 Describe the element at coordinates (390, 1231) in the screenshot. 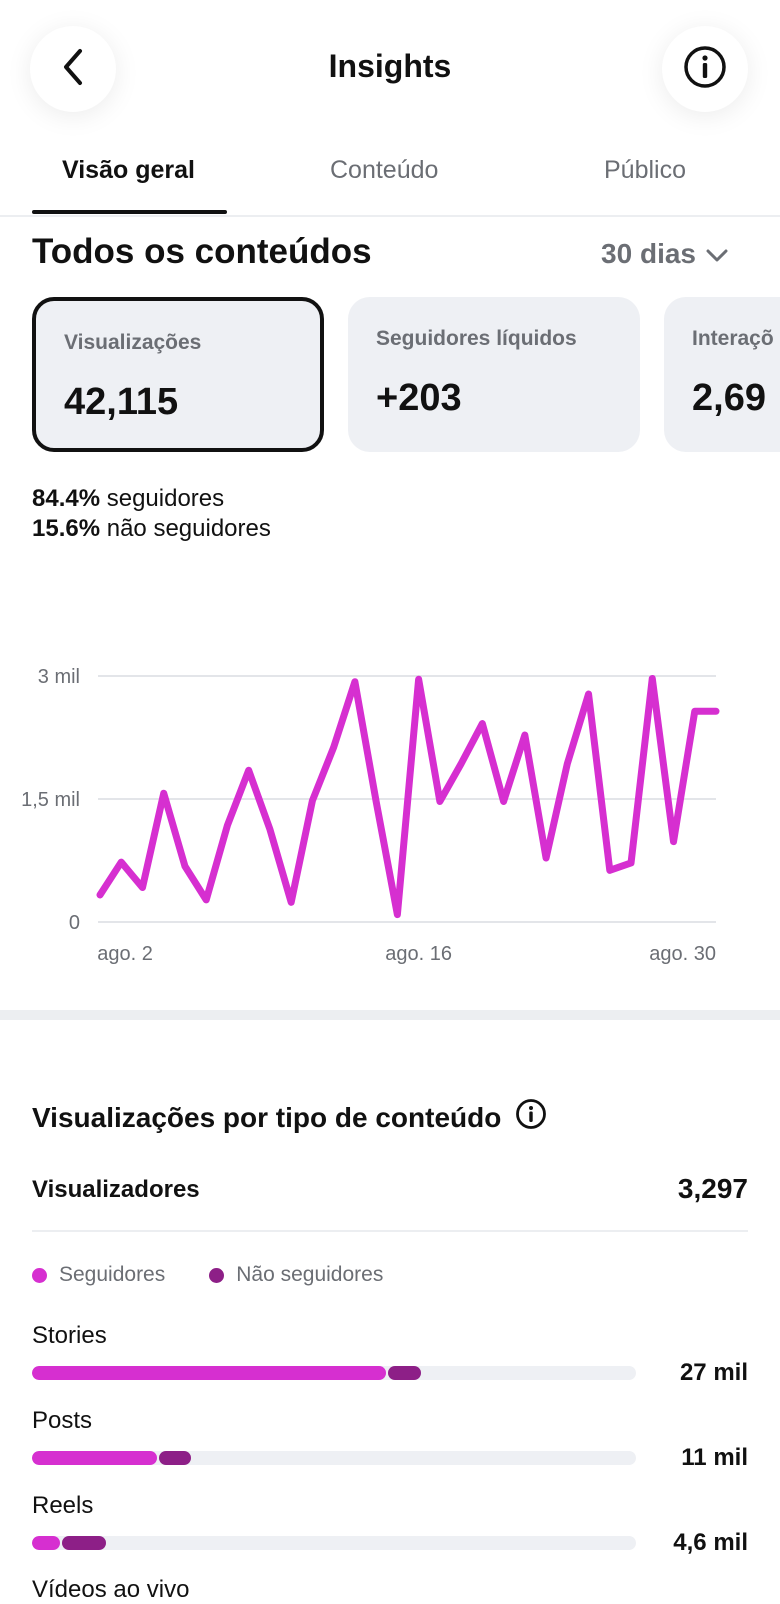

I see `divider` at that location.